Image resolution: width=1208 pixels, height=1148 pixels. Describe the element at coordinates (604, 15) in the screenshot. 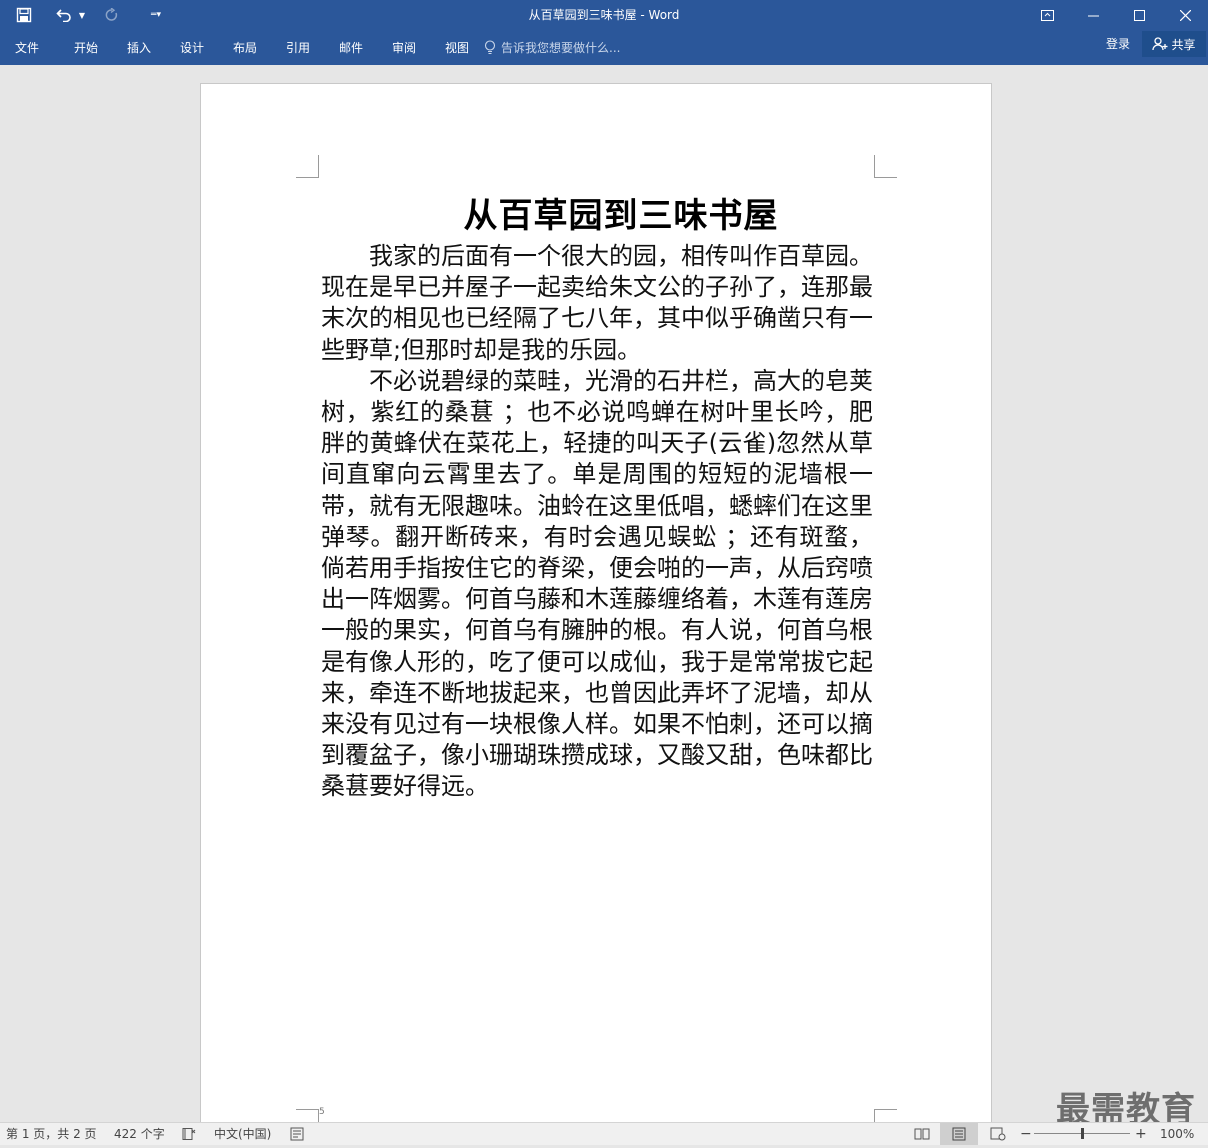

I see `title-bar: ▼ ═▾ 从百草园到三味书屋 - Word` at that location.